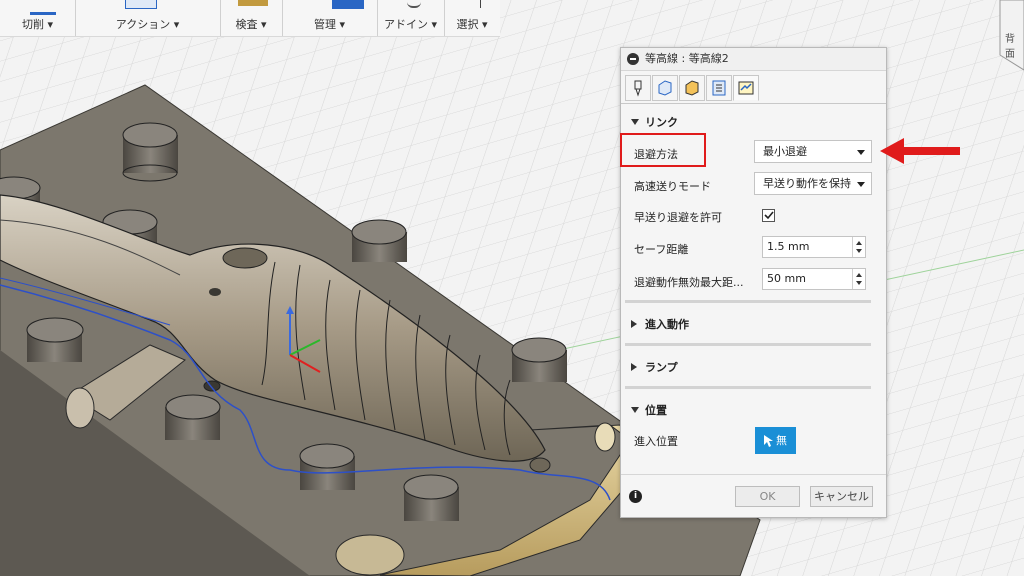 The height and width of the screenshot is (576, 1024). What do you see at coordinates (672, 186) in the screenshot?
I see `rapid-mode-label: 高速送りモード` at bounding box center [672, 186].